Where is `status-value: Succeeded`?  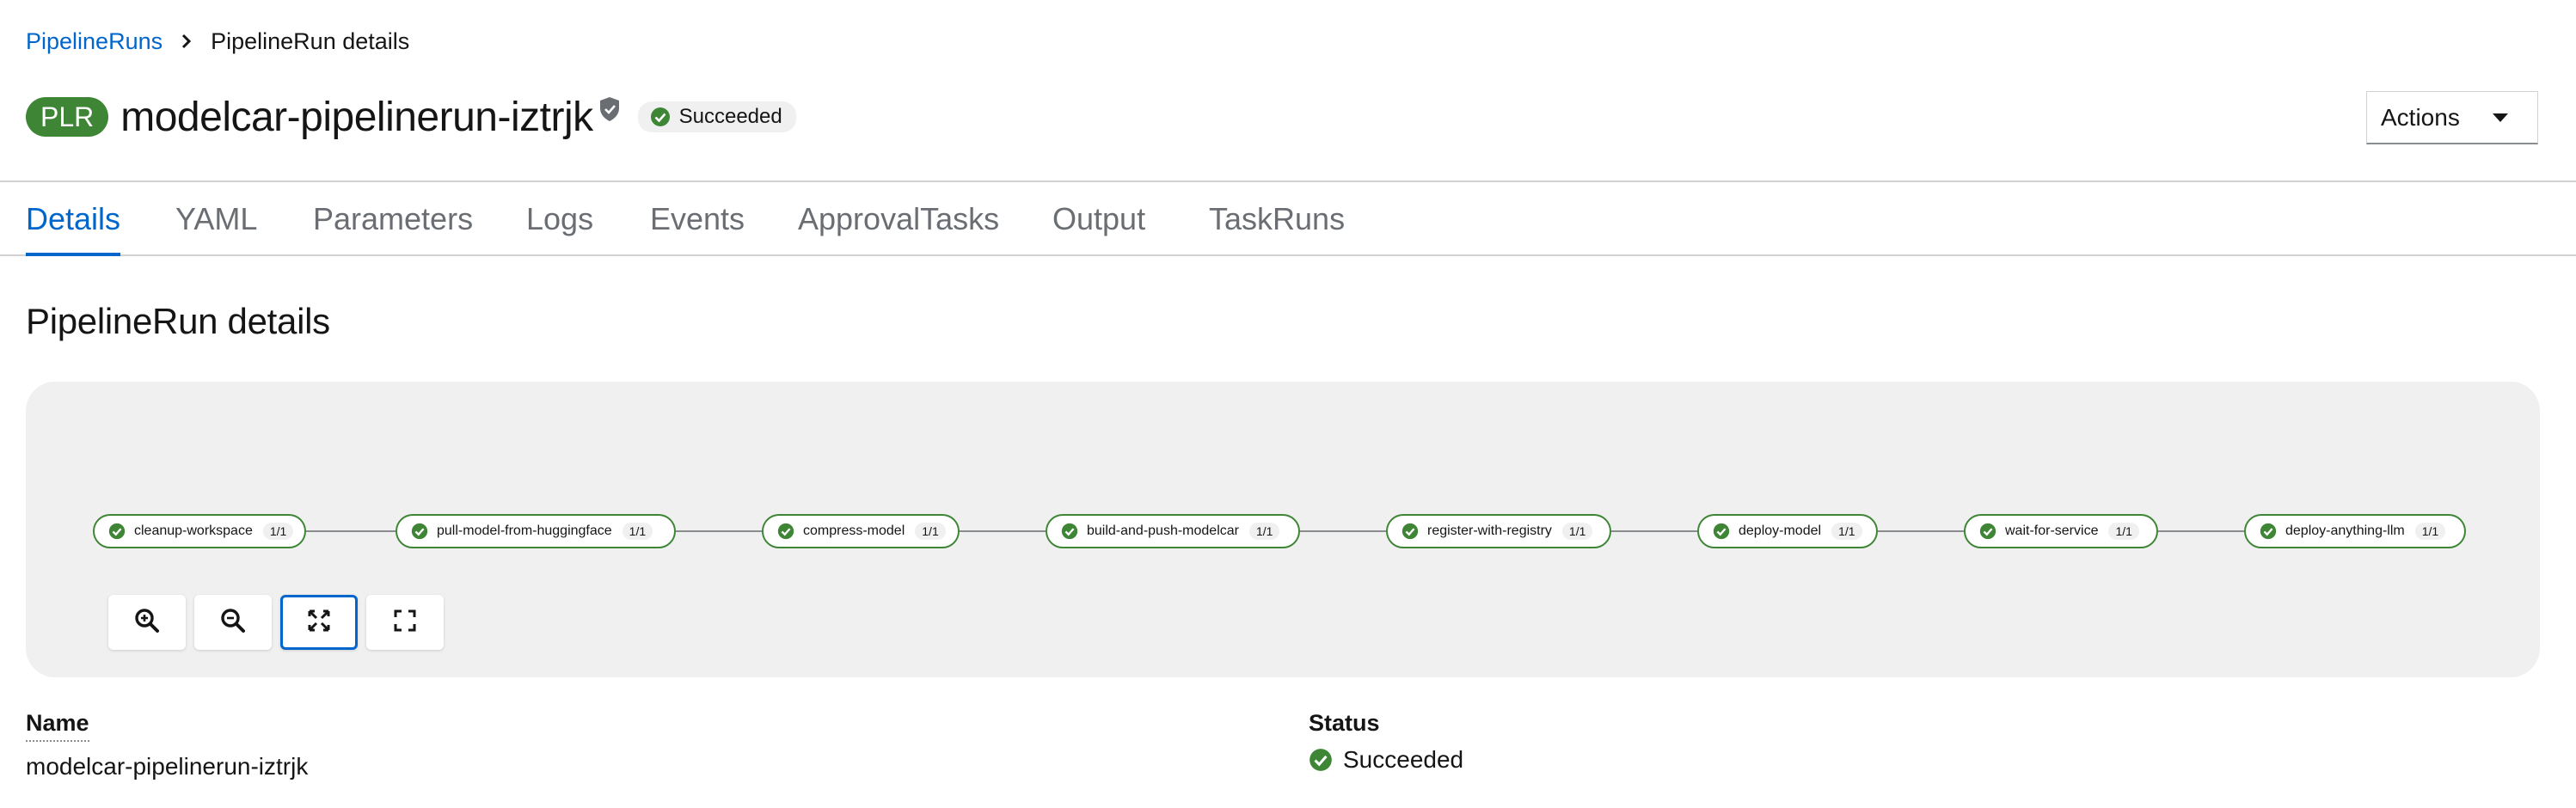 status-value: Succeeded is located at coordinates (1386, 760).